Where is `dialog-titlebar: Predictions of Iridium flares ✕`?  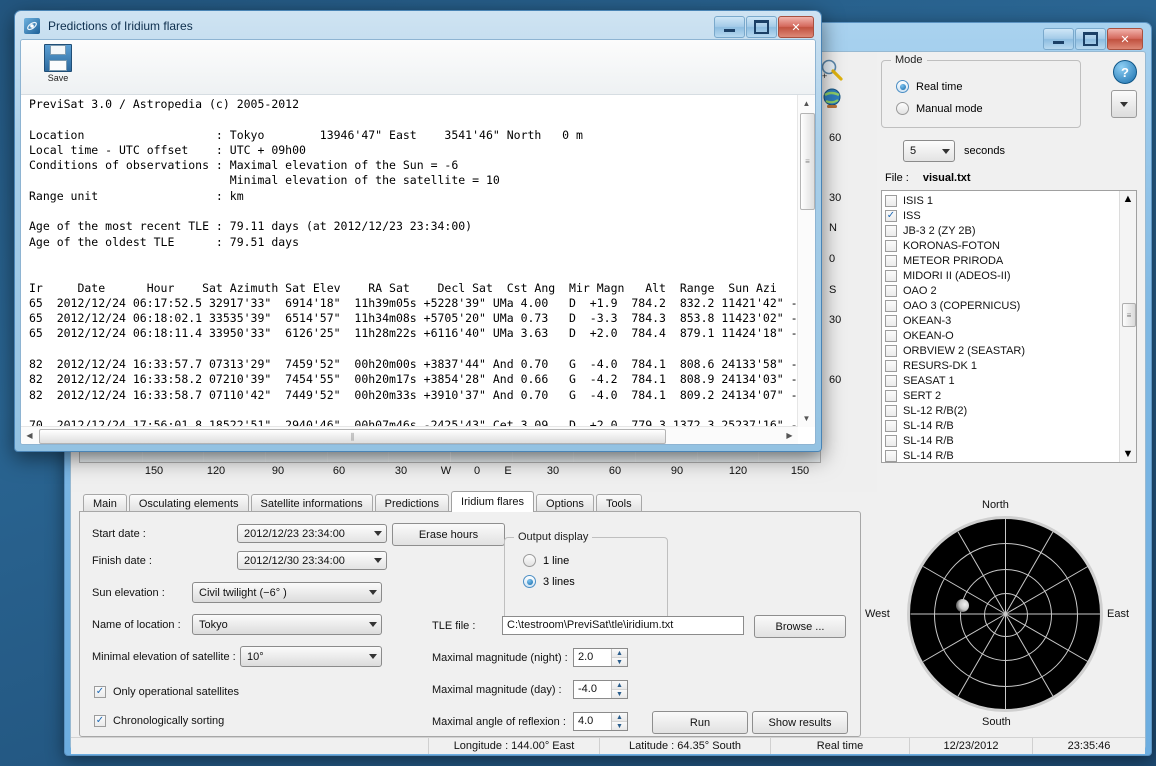 dialog-titlebar: Predictions of Iridium flares ✕ is located at coordinates (418, 26).